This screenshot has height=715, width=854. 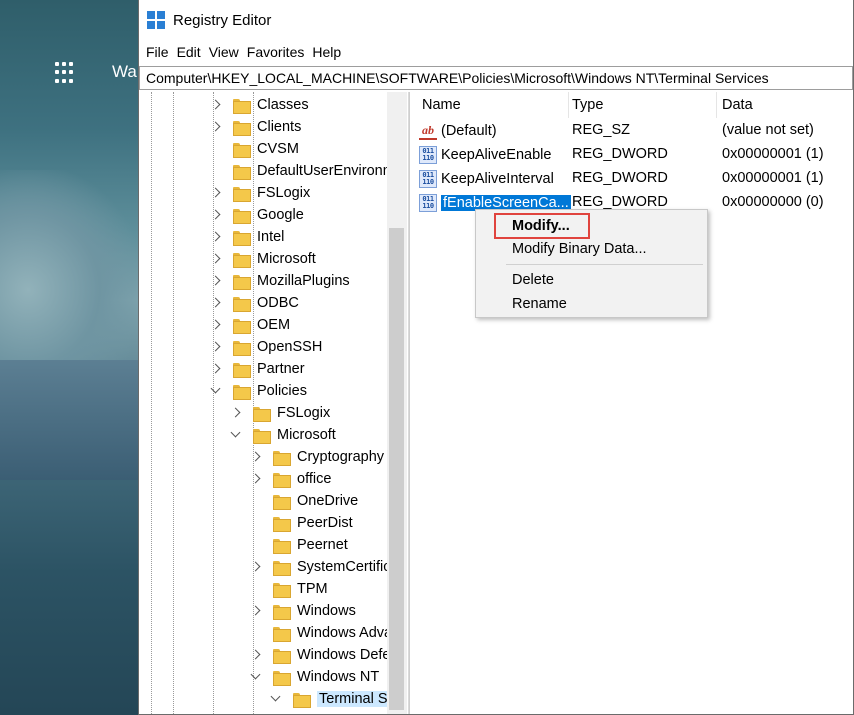 What do you see at coordinates (497, 179) in the screenshot?
I see `value-name: KeepAliveInterval` at bounding box center [497, 179].